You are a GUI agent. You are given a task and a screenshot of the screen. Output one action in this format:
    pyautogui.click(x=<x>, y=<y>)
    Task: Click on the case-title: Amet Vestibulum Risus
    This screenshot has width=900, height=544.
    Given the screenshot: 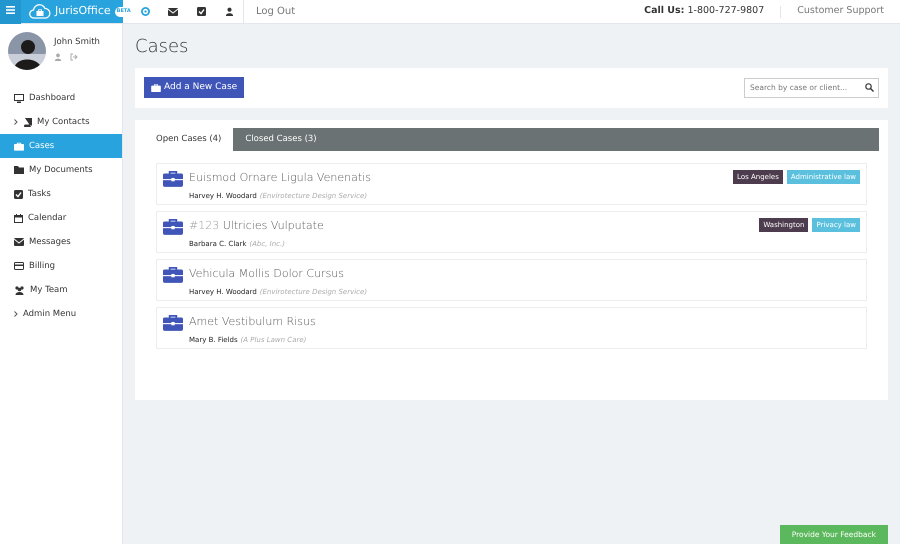 What is the action you would take?
    pyautogui.click(x=524, y=322)
    